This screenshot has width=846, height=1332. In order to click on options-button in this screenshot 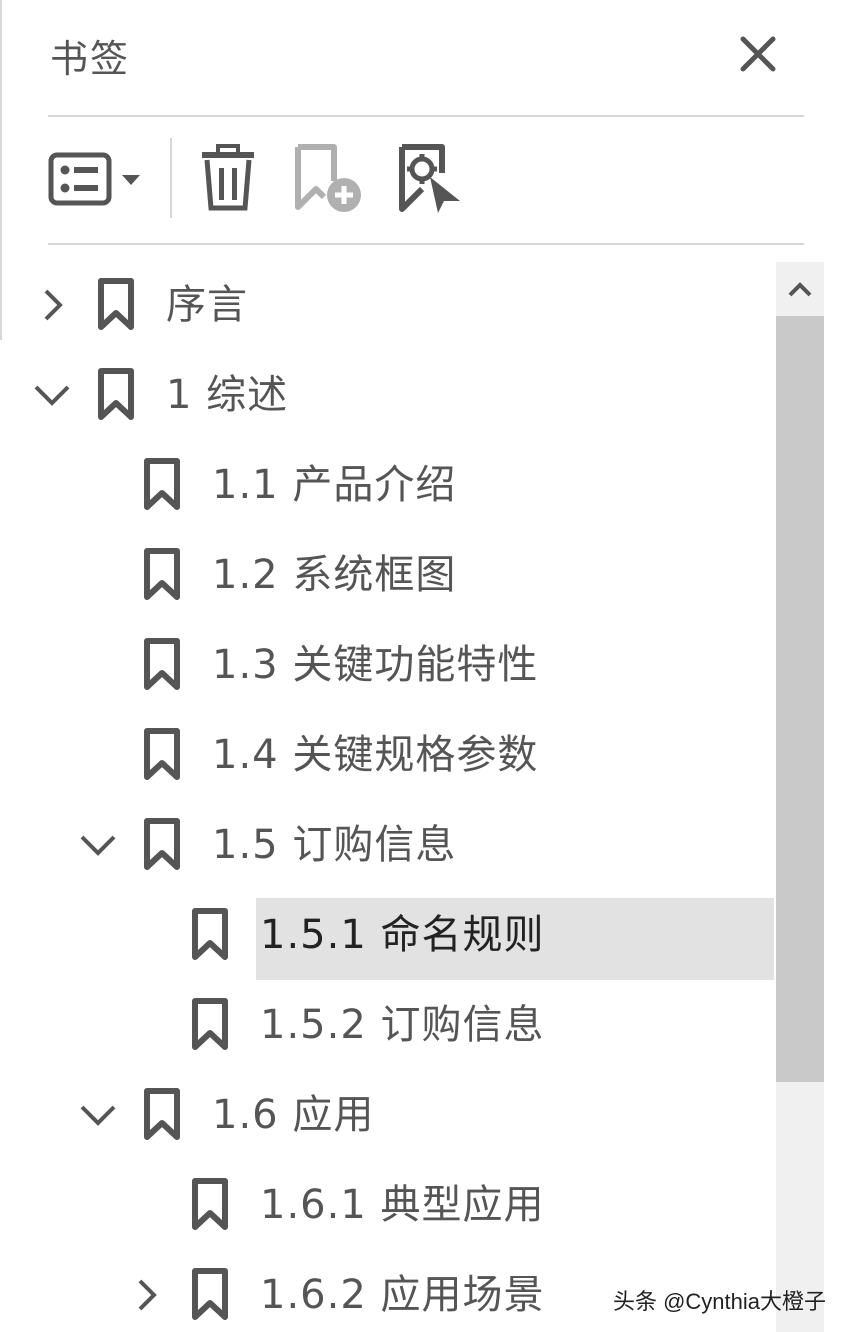, I will do `click(96, 179)`.